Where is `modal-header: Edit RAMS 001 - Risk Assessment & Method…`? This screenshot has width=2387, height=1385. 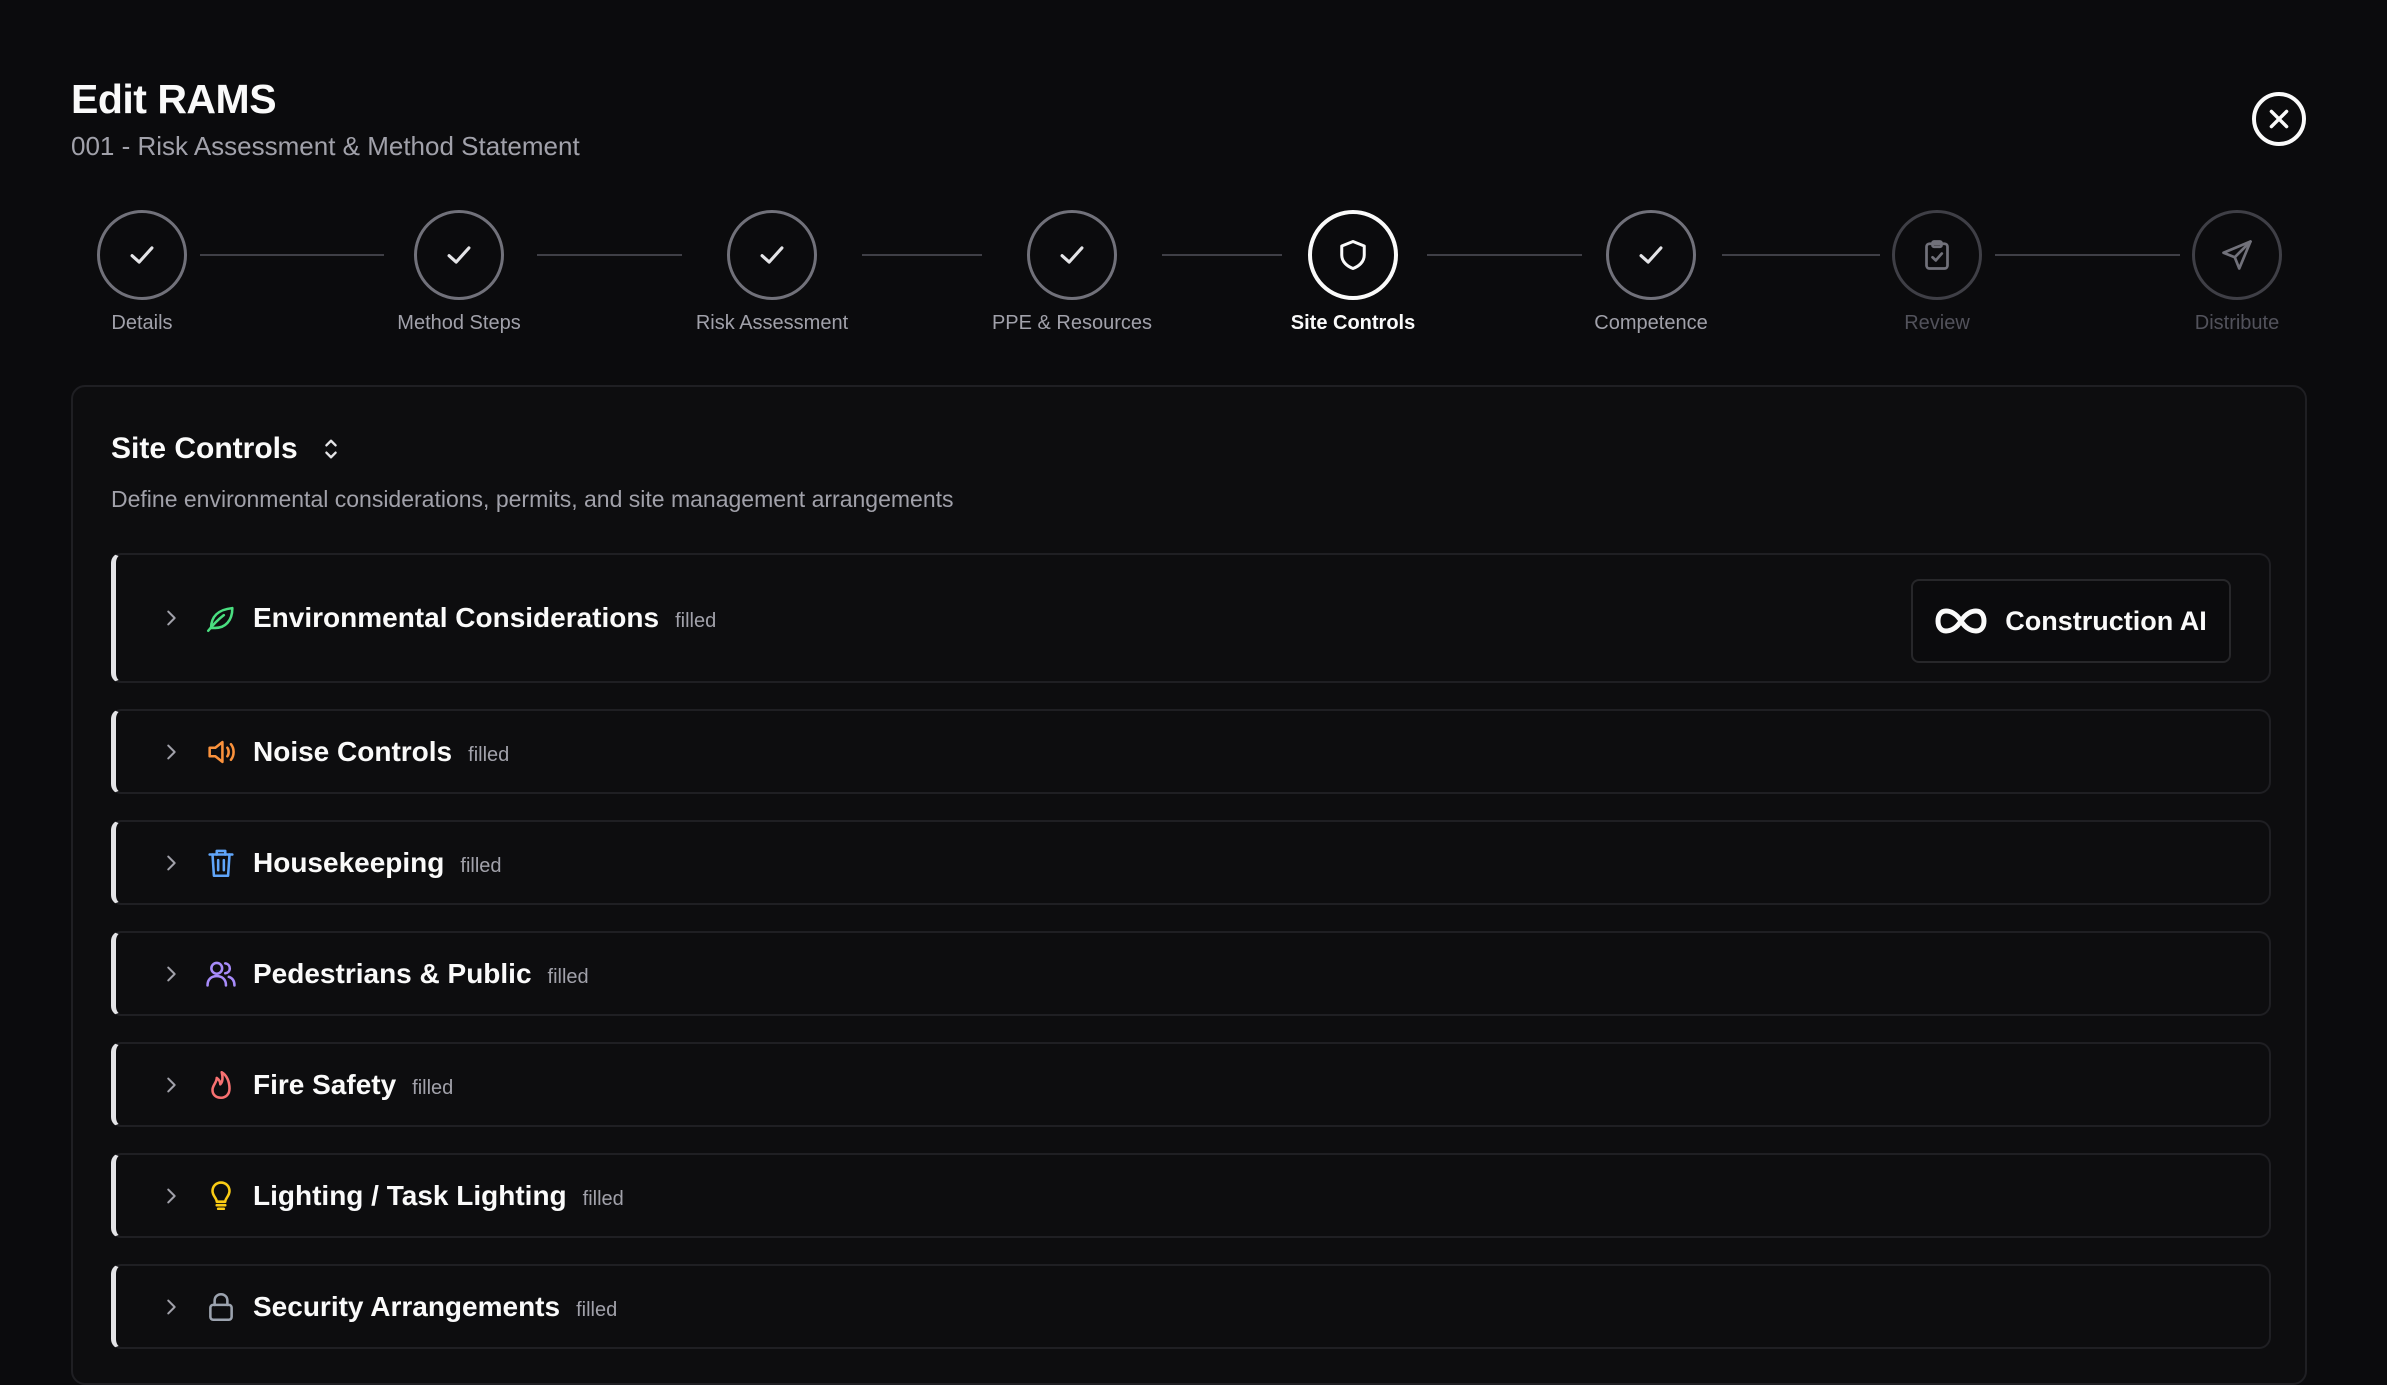 modal-header: Edit RAMS 001 - Risk Assessment & Method… is located at coordinates (325, 119).